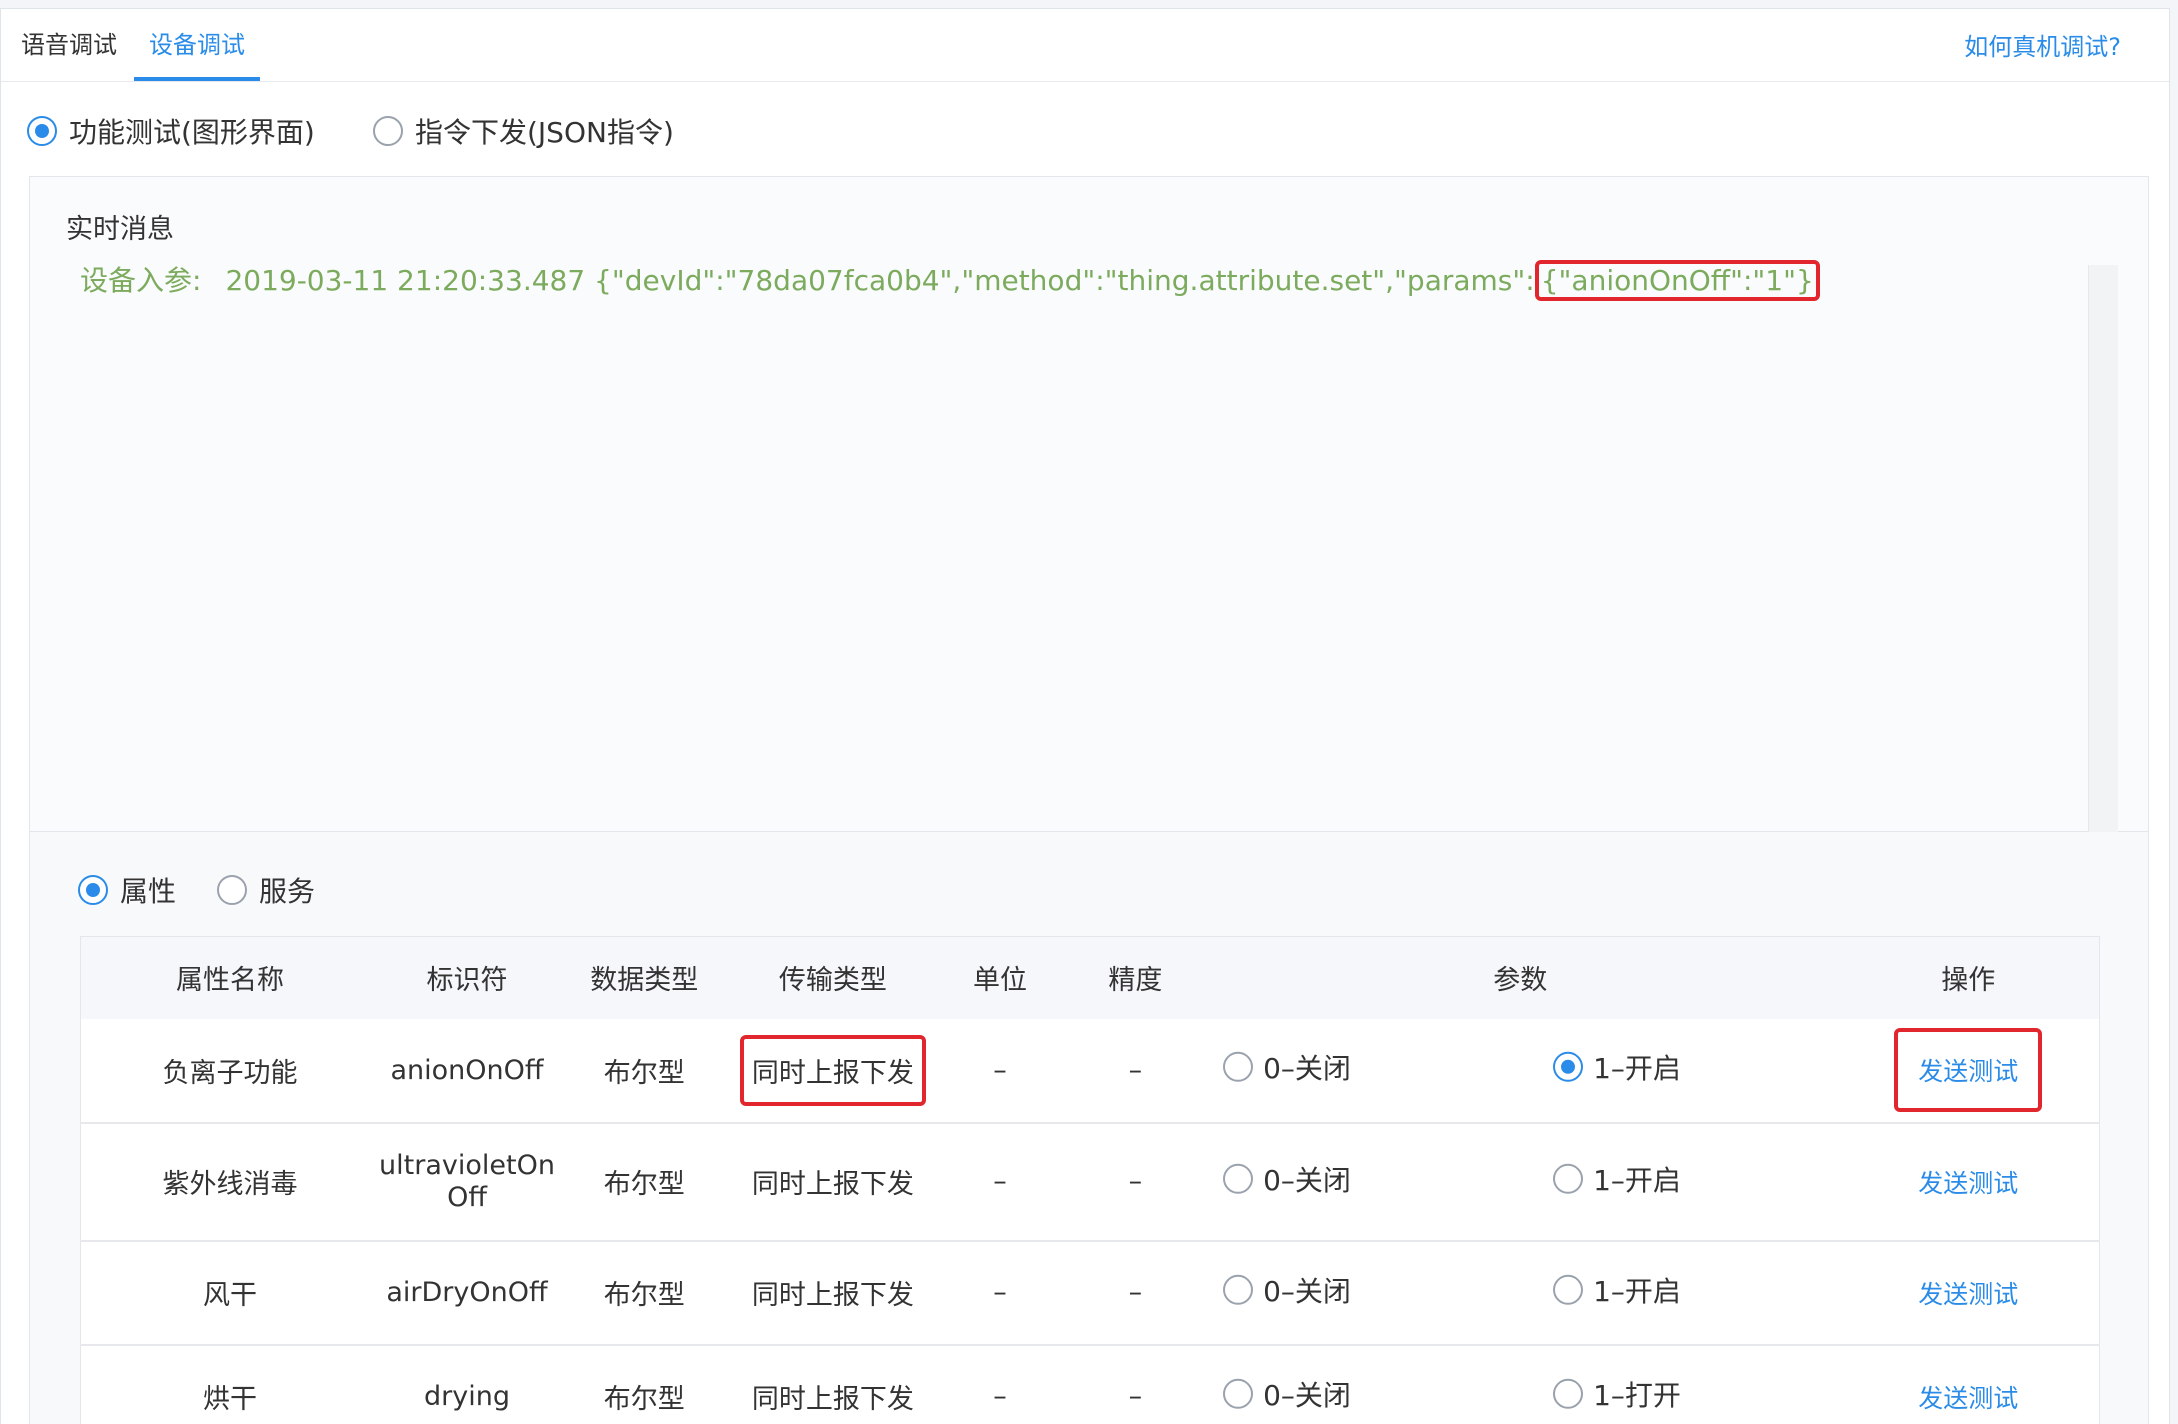 Image resolution: width=2178 pixels, height=1424 pixels. What do you see at coordinates (1000, 977) in the screenshot?
I see `col-header-unit: 单位` at bounding box center [1000, 977].